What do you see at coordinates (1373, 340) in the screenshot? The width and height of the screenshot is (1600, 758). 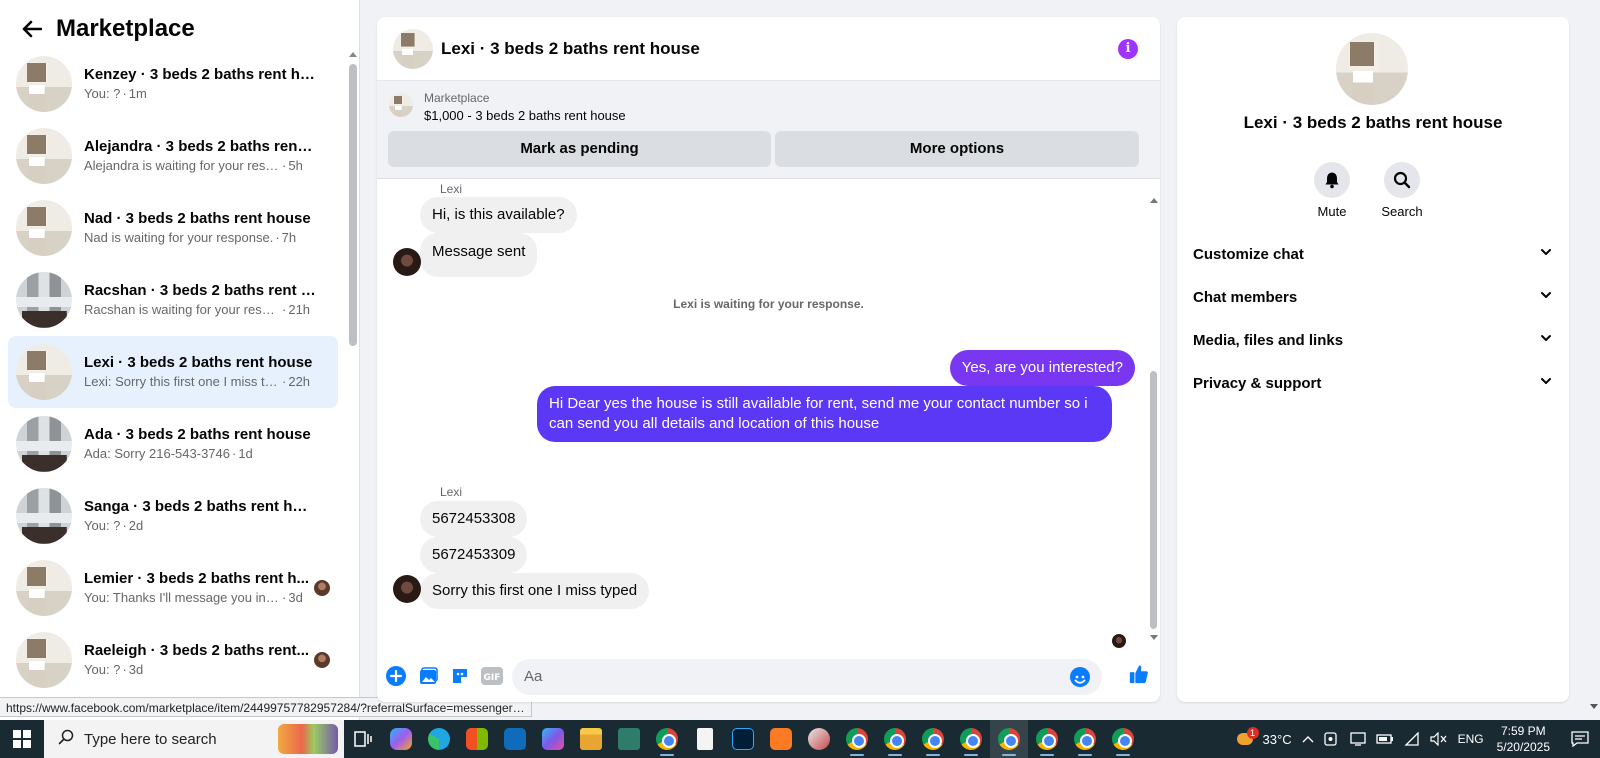 I see `section-media-files-links: Media, files and links` at bounding box center [1373, 340].